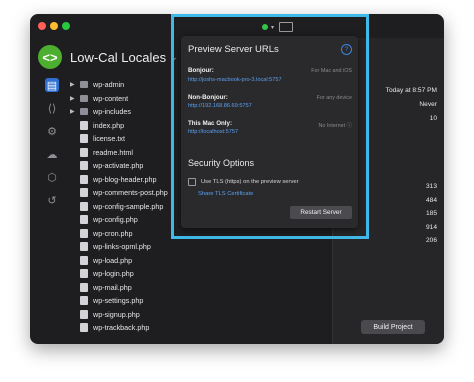 The width and height of the screenshot is (474, 382). Describe the element at coordinates (431, 200) in the screenshot. I see `inspector-stat-value: 484` at that location.